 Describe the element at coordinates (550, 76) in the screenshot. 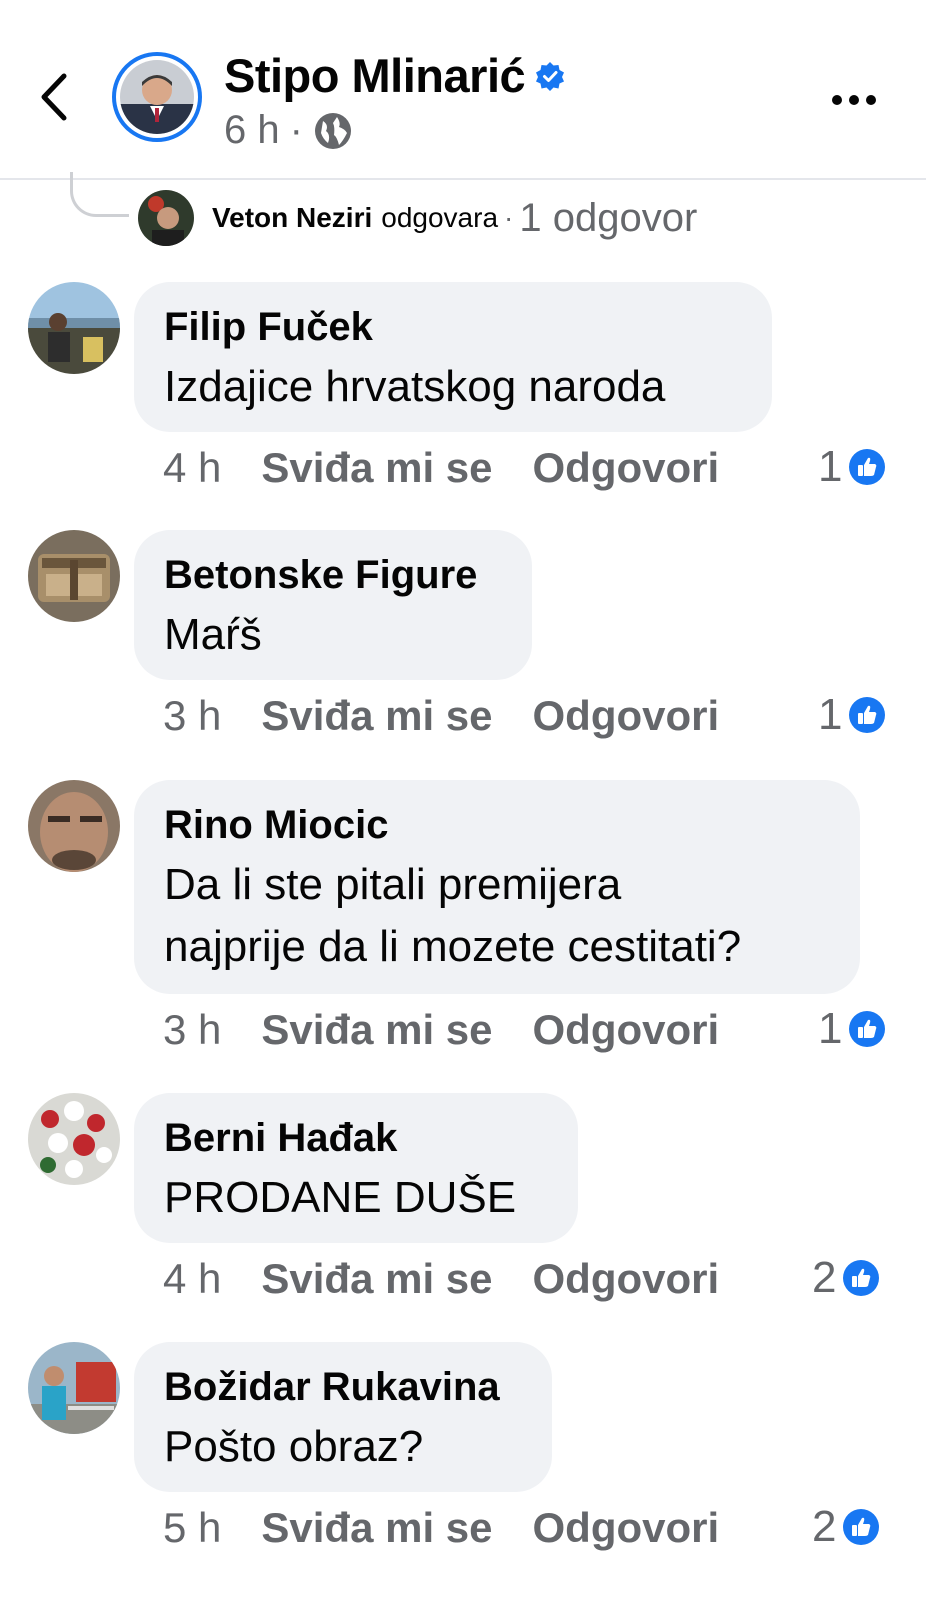

I see `verified-badge-icon` at that location.